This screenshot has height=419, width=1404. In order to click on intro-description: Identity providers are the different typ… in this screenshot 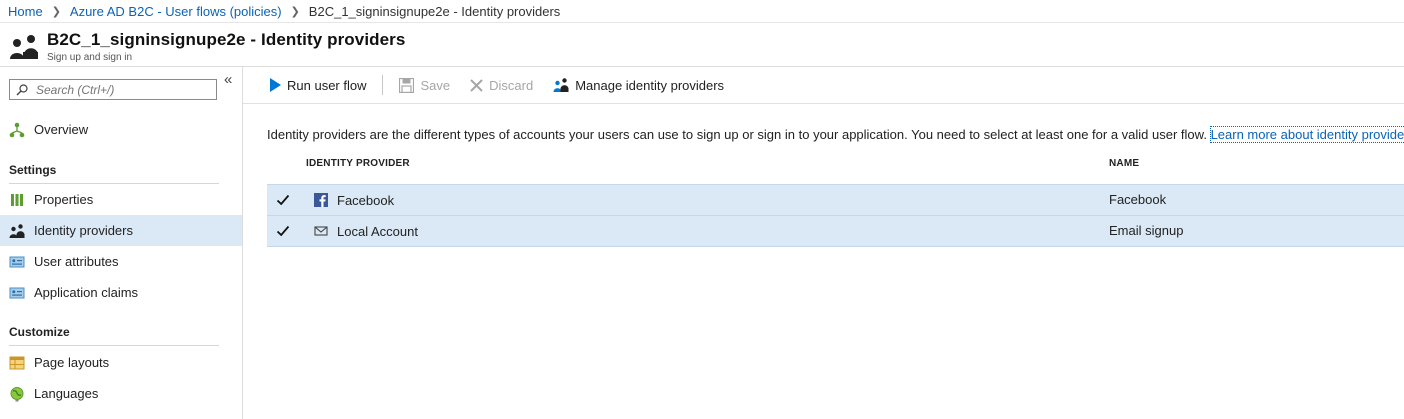, I will do `click(737, 134)`.